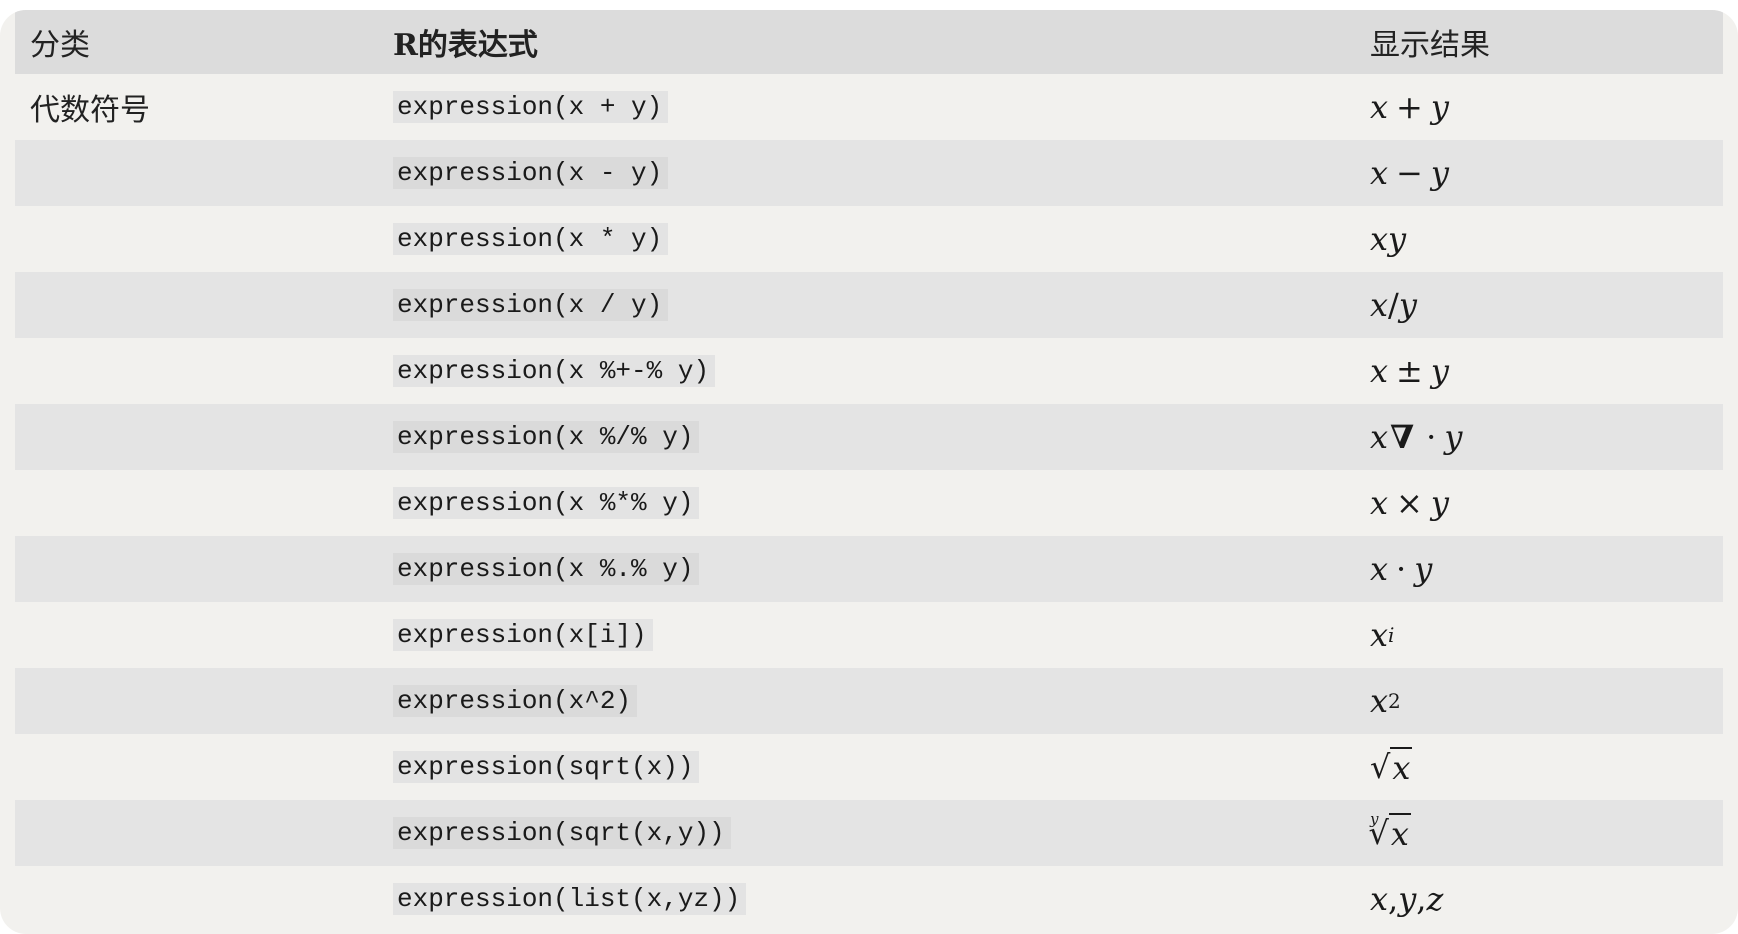  Describe the element at coordinates (869, 239) in the screenshot. I see `table-row: expression(x * y) xy` at that location.